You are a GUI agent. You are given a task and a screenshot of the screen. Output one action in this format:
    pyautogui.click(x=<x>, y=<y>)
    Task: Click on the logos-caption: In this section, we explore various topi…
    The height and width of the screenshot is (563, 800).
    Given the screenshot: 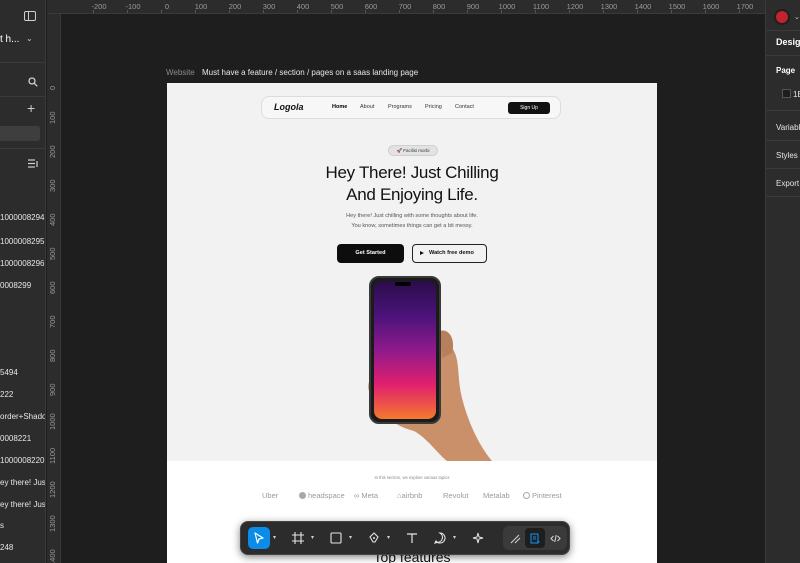 What is the action you would take?
    pyautogui.click(x=412, y=477)
    